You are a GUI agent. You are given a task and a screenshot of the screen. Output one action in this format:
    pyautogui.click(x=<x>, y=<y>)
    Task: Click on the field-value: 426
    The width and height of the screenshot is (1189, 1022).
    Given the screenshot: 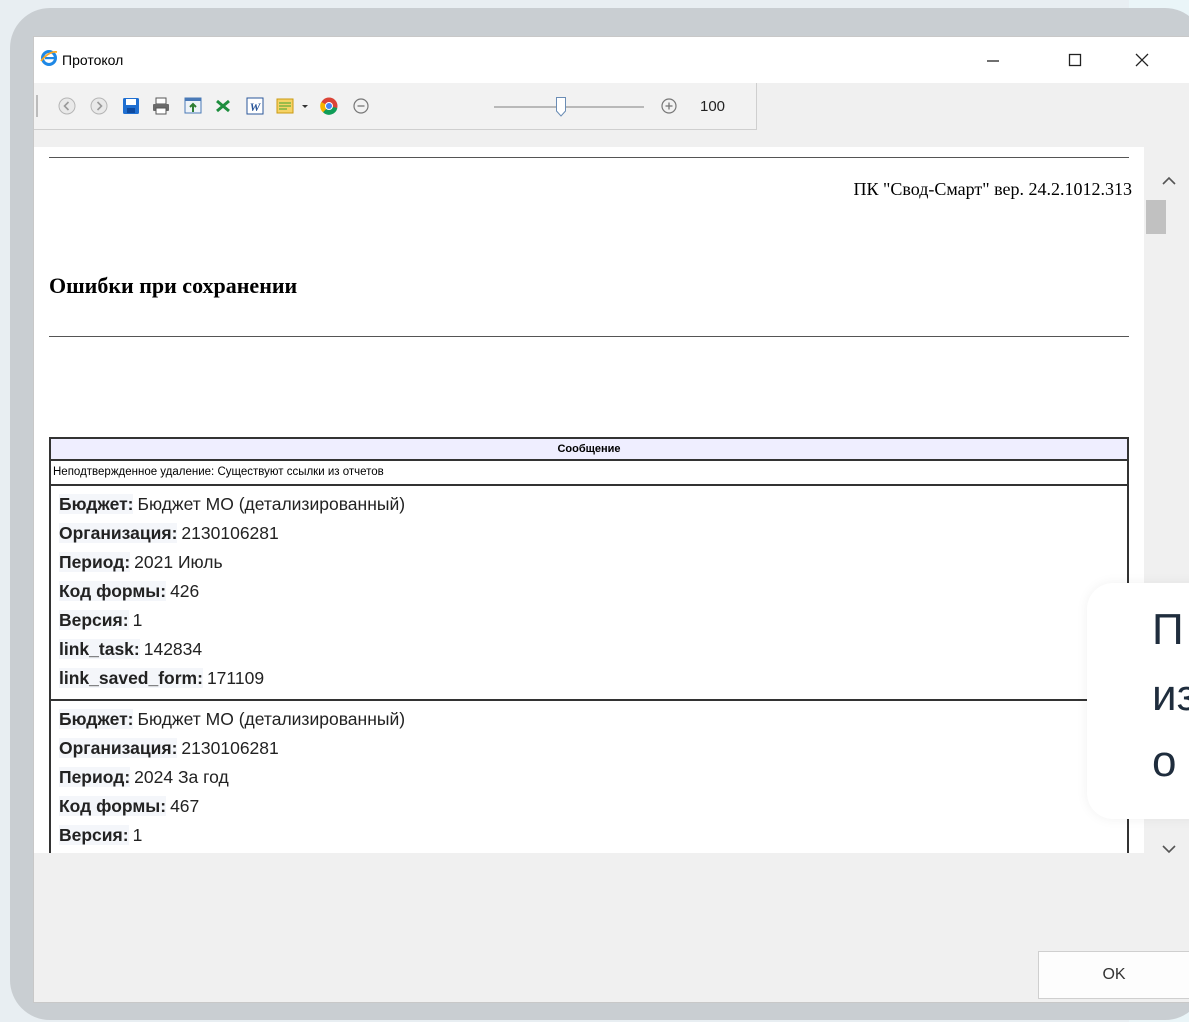 What is the action you would take?
    pyautogui.click(x=185, y=591)
    